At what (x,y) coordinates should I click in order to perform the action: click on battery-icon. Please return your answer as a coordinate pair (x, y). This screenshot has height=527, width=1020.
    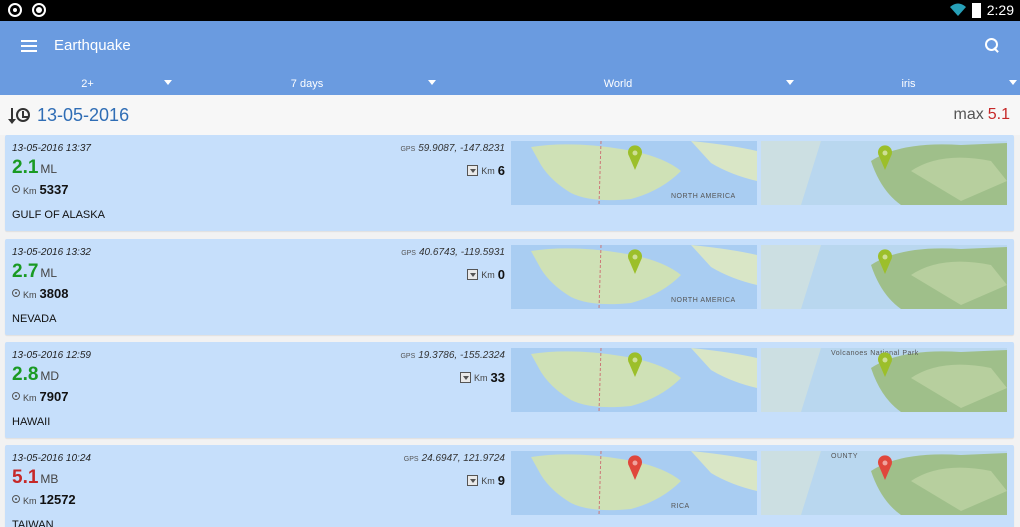
    Looking at the image, I should click on (976, 10).